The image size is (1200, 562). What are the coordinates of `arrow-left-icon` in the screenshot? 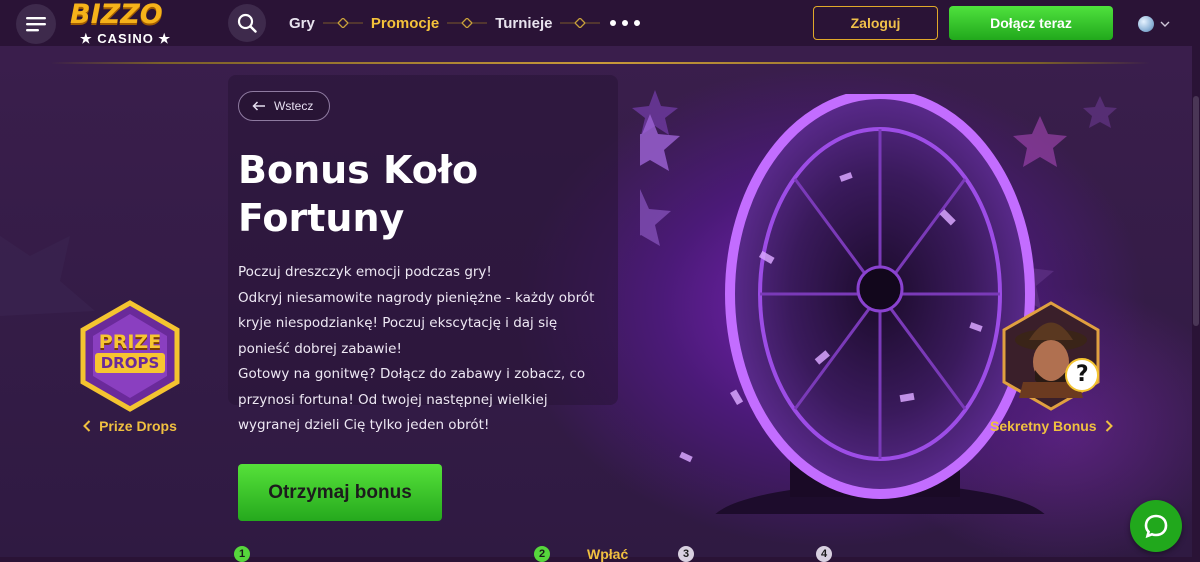 It's located at (258, 106).